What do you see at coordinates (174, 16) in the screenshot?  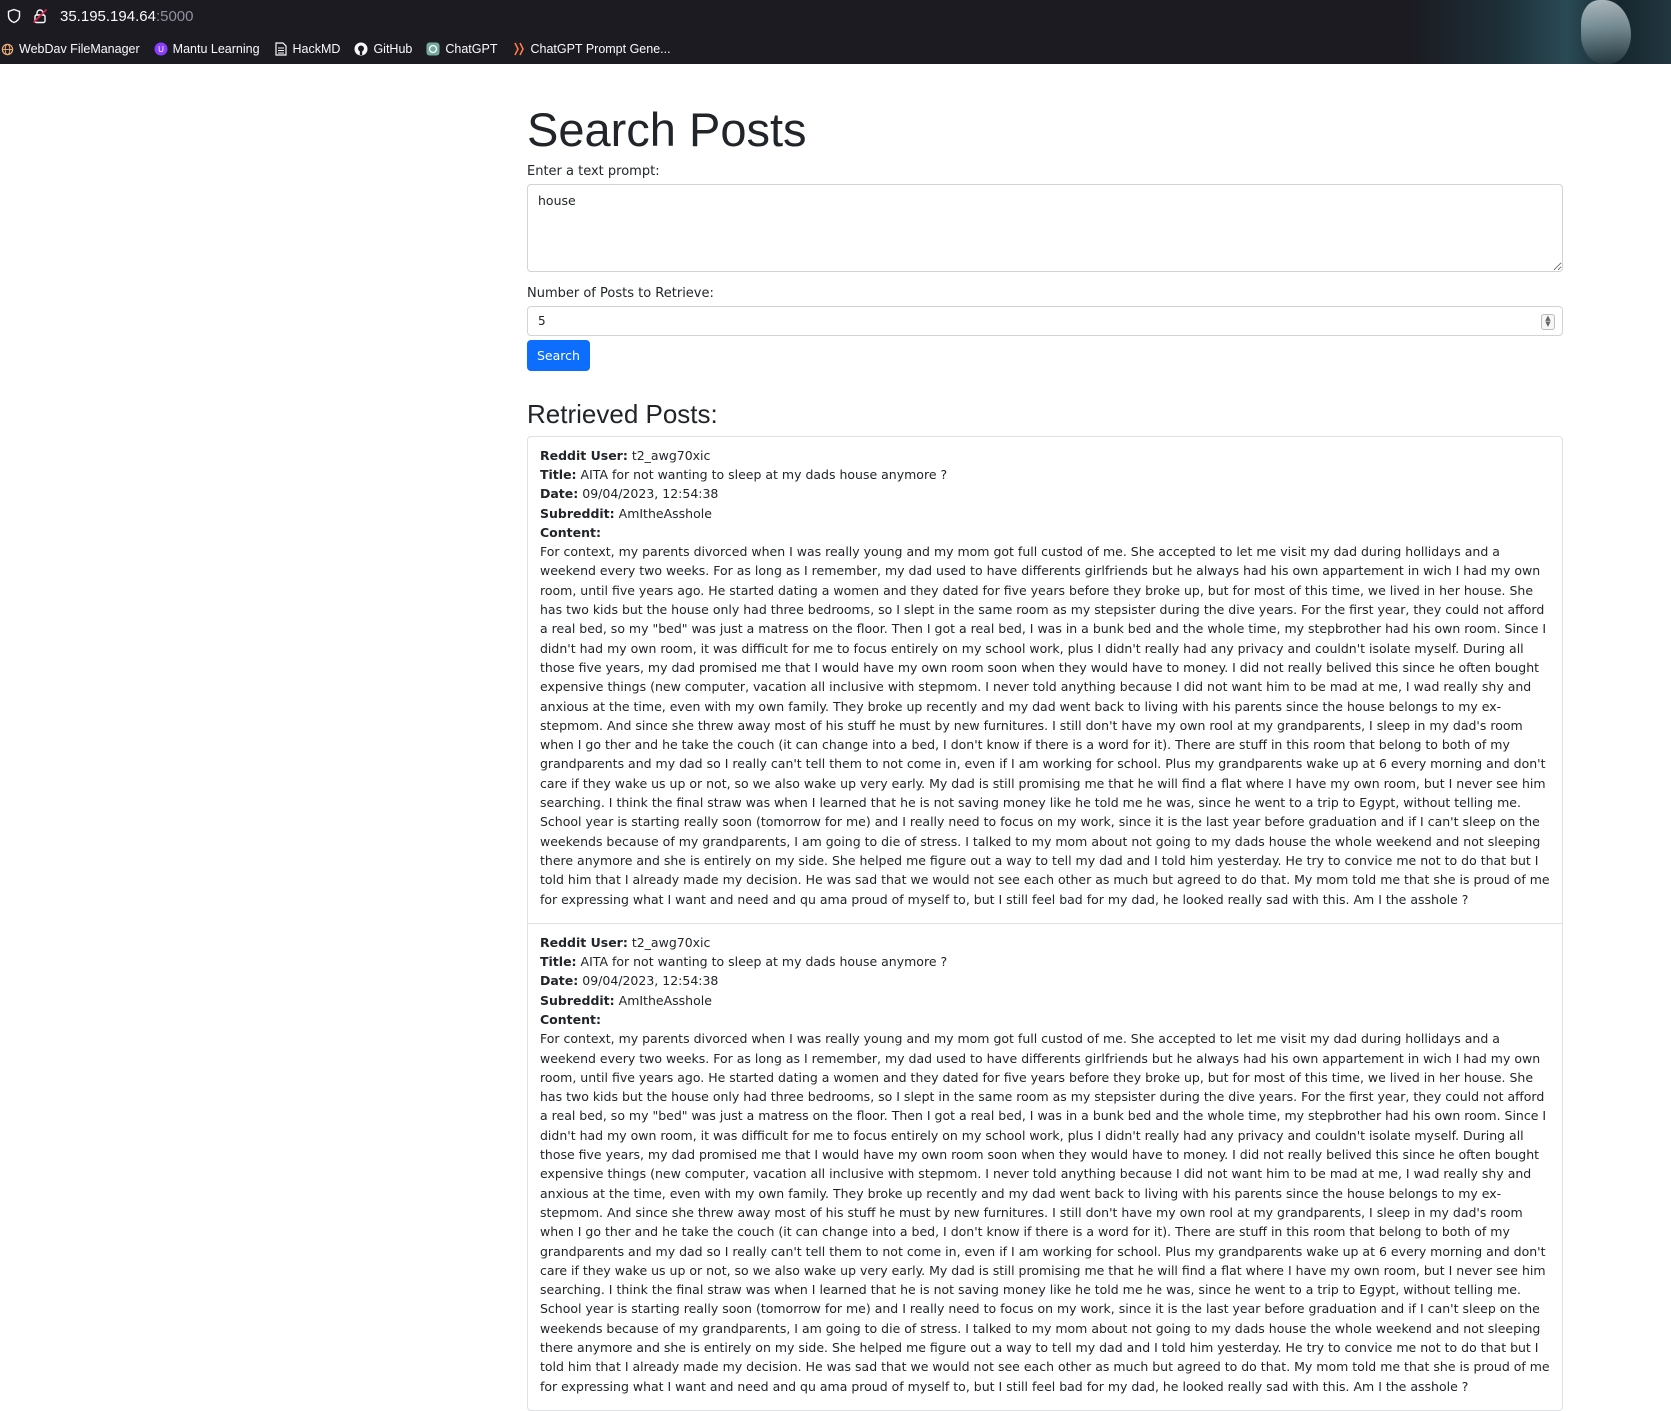 I see `url-port: :5000` at bounding box center [174, 16].